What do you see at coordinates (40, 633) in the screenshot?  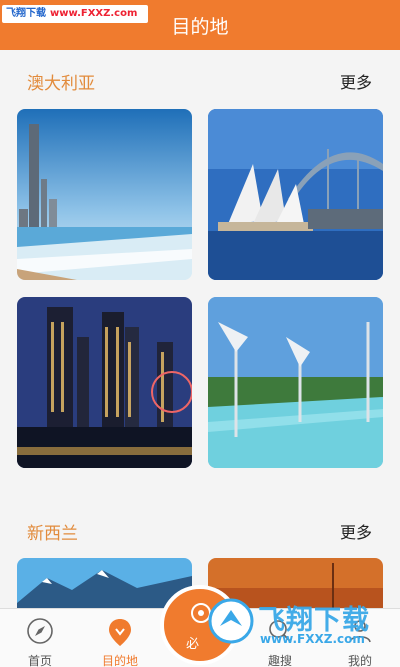 I see `compass-icon` at bounding box center [40, 633].